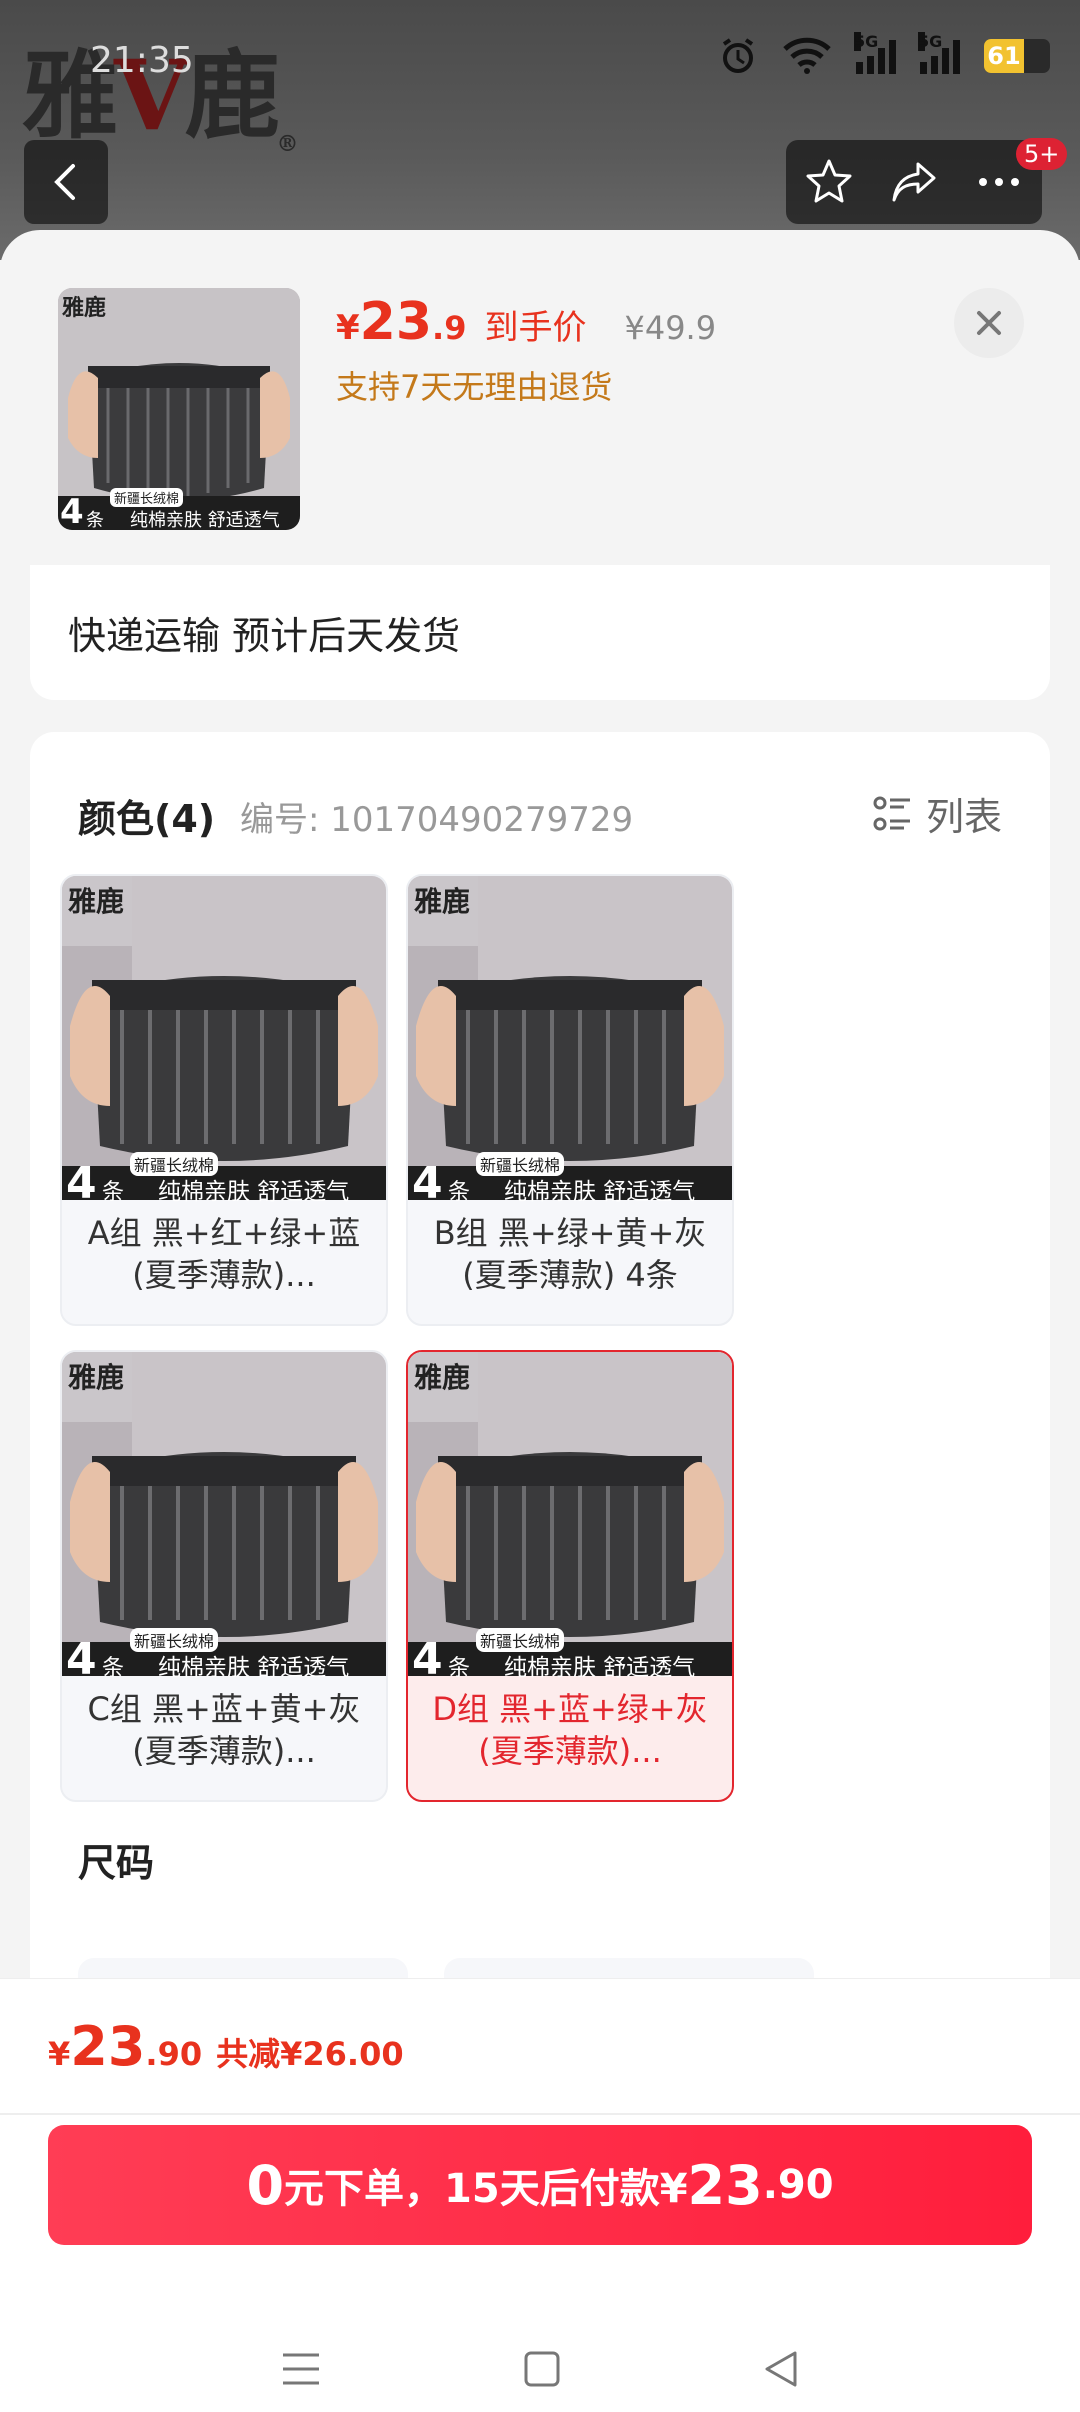 The height and width of the screenshot is (2412, 1080). Describe the element at coordinates (147, 819) in the screenshot. I see `color-section-title: 颜色(4)` at that location.